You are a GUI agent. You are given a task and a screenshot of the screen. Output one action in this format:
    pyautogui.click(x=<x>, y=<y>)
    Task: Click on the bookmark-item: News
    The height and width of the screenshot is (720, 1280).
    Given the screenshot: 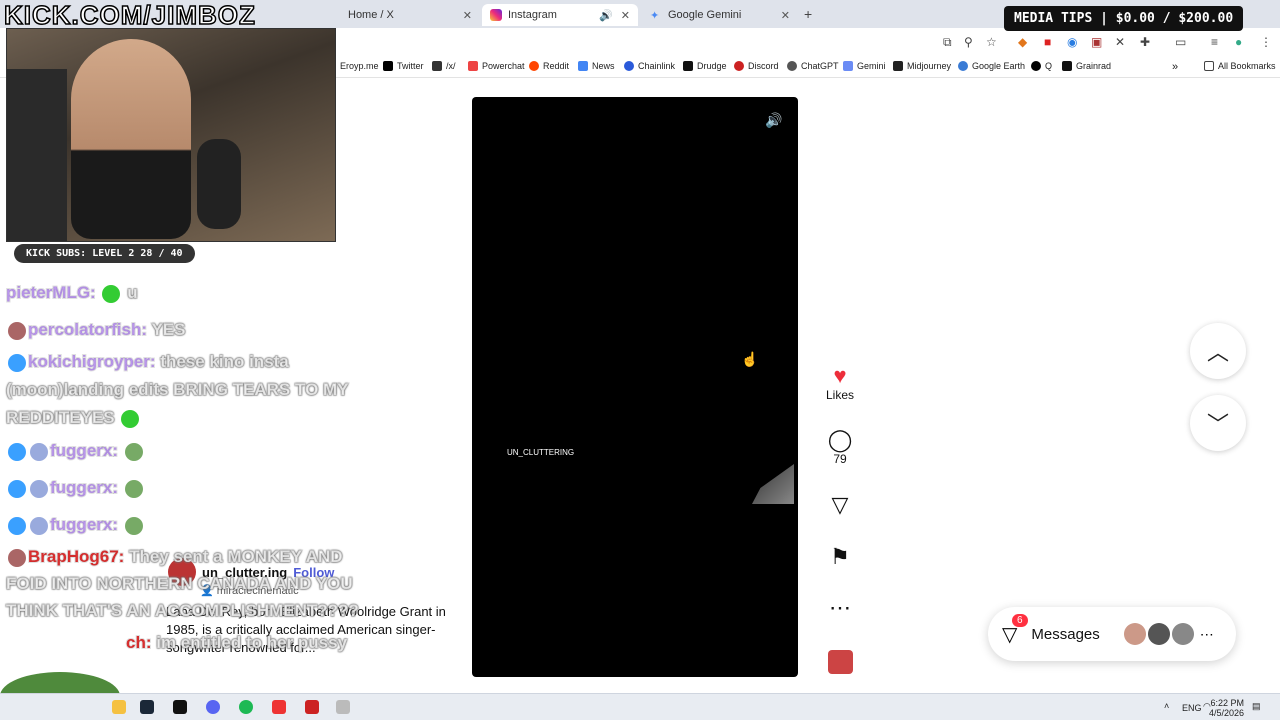 What is the action you would take?
    pyautogui.click(x=596, y=66)
    